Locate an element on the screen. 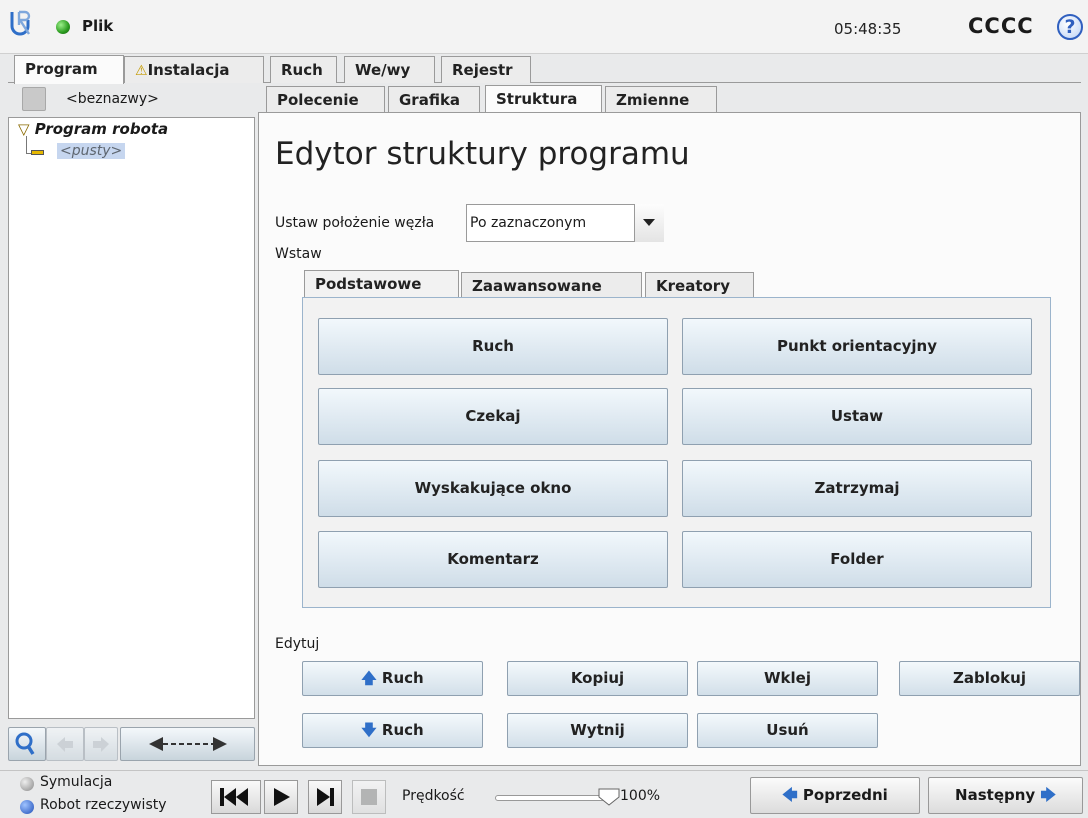 The height and width of the screenshot is (818, 1088). stop-button is located at coordinates (369, 797).